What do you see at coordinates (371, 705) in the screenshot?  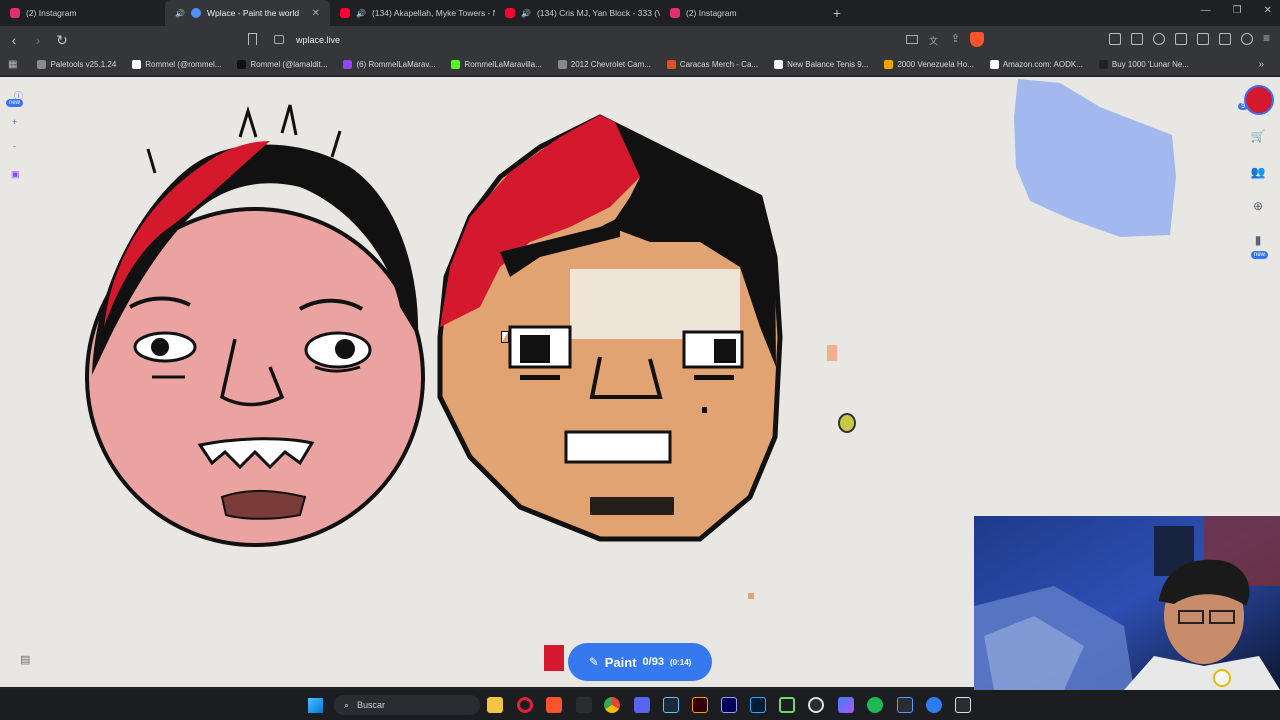 I see `search-placeholder: Buscar` at bounding box center [371, 705].